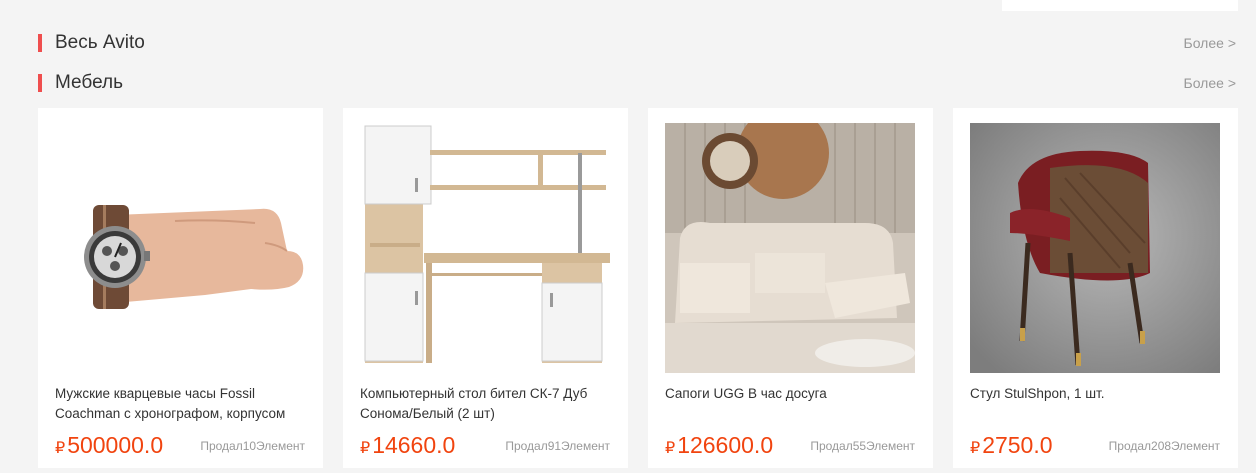  What do you see at coordinates (252, 446) in the screenshot?
I see `sold-count: Продал10Элемент` at bounding box center [252, 446].